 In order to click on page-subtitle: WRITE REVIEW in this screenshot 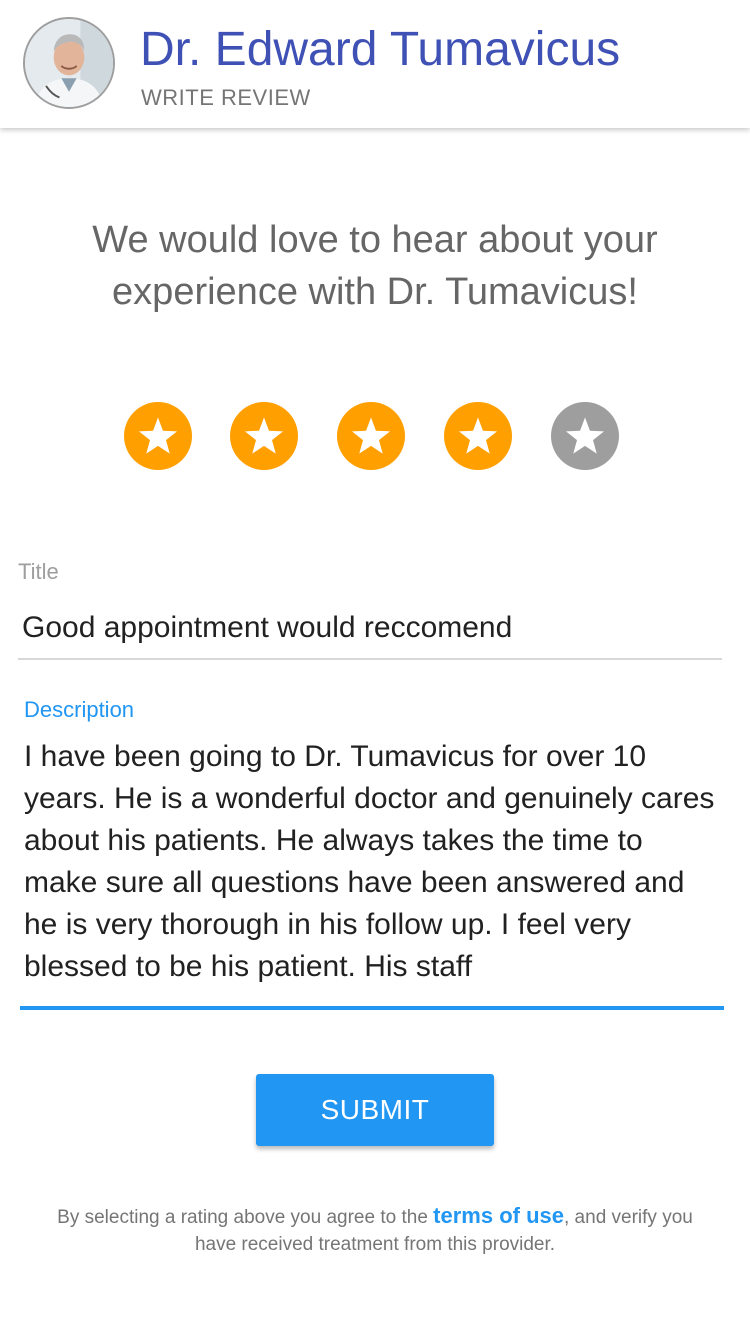, I will do `click(226, 97)`.